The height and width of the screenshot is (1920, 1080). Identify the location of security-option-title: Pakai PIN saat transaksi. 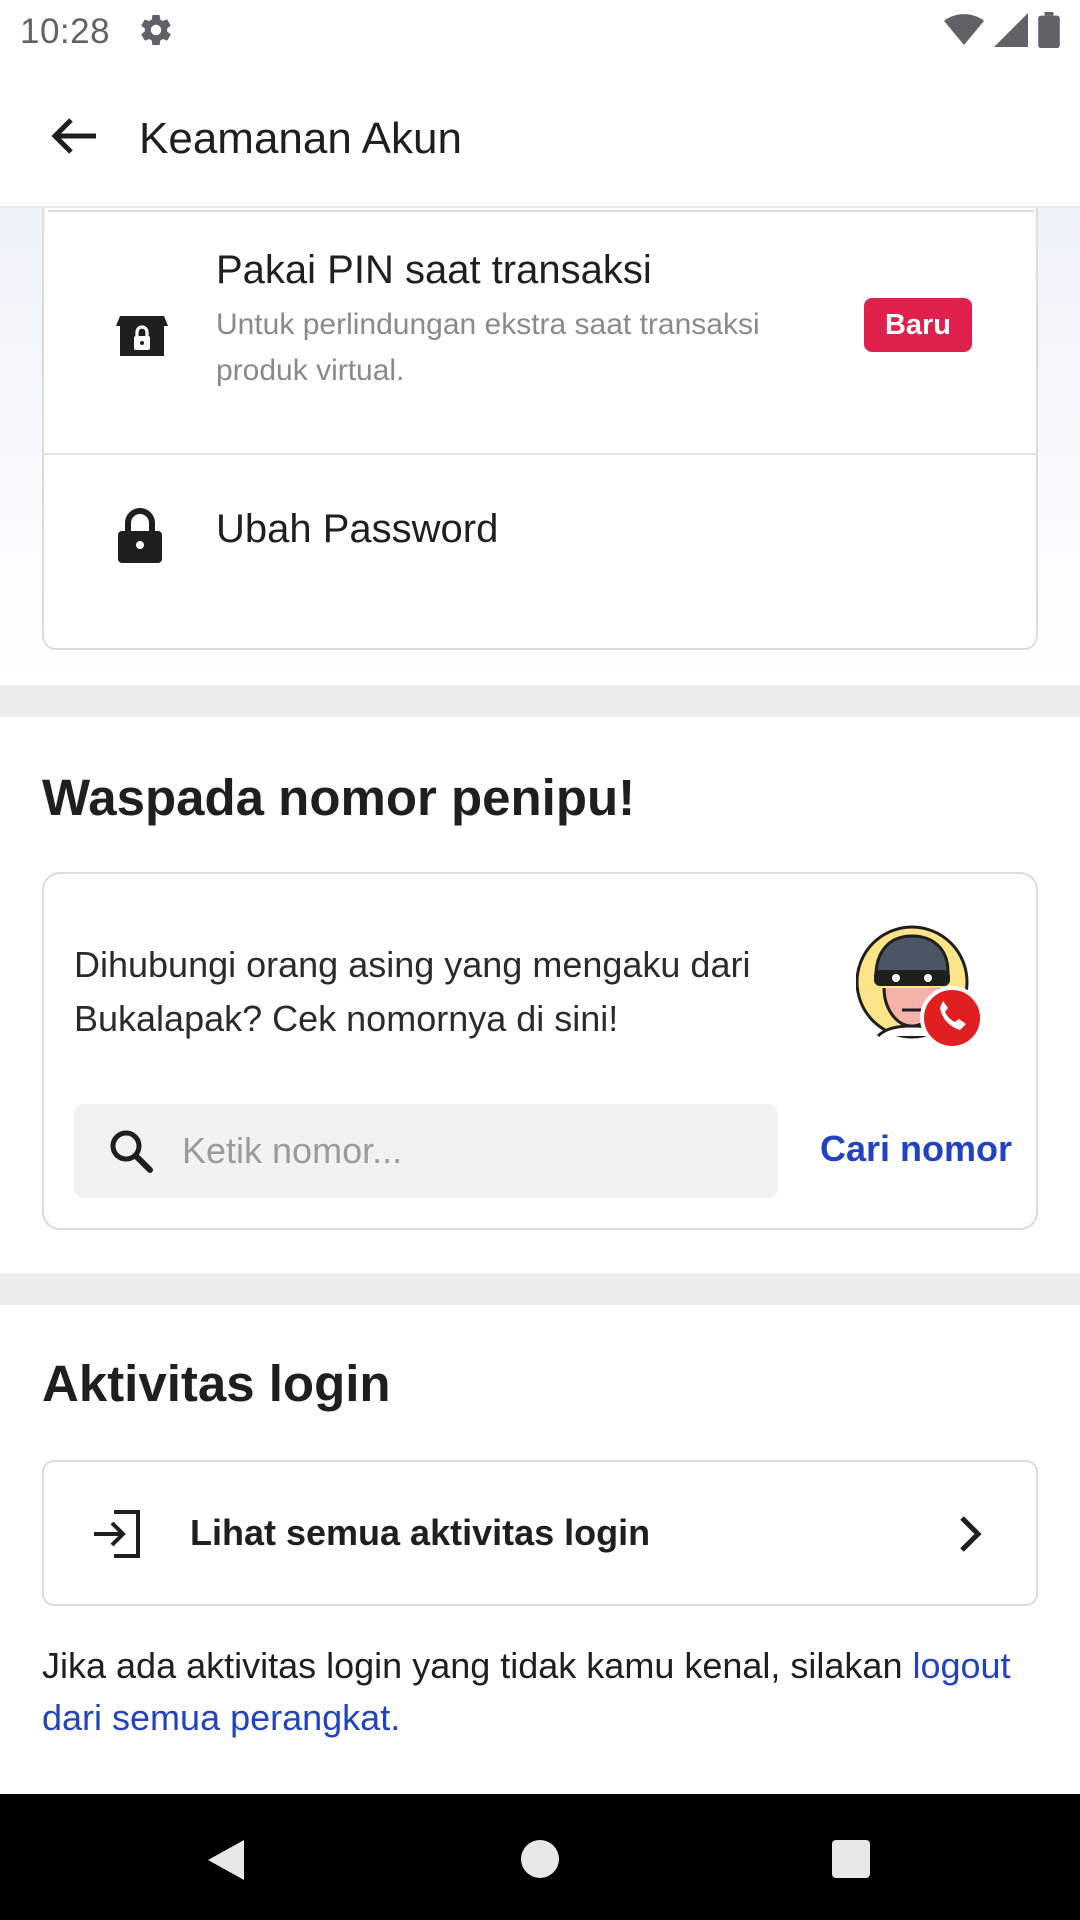
(434, 270).